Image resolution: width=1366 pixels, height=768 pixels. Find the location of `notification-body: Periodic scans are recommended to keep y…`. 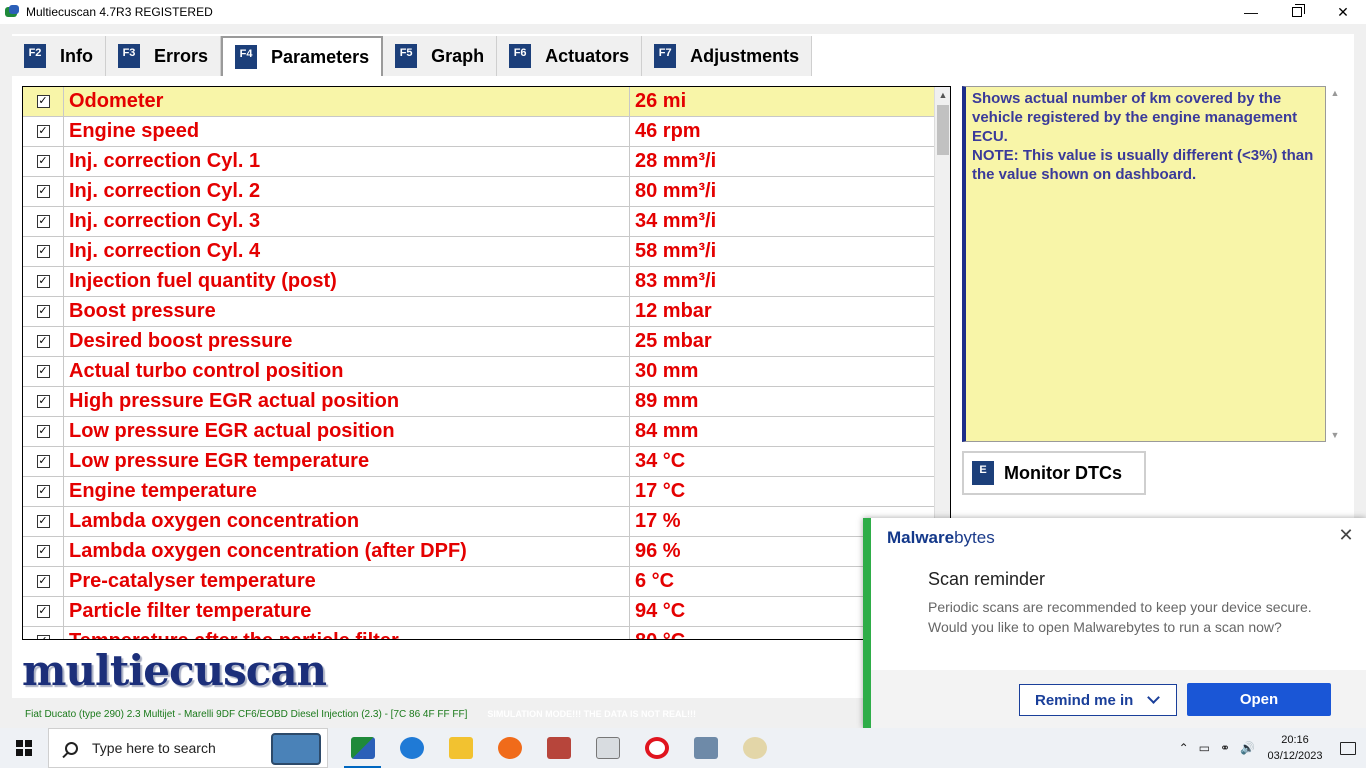

notification-body: Periodic scans are recommended to keep y… is located at coordinates (1120, 617).